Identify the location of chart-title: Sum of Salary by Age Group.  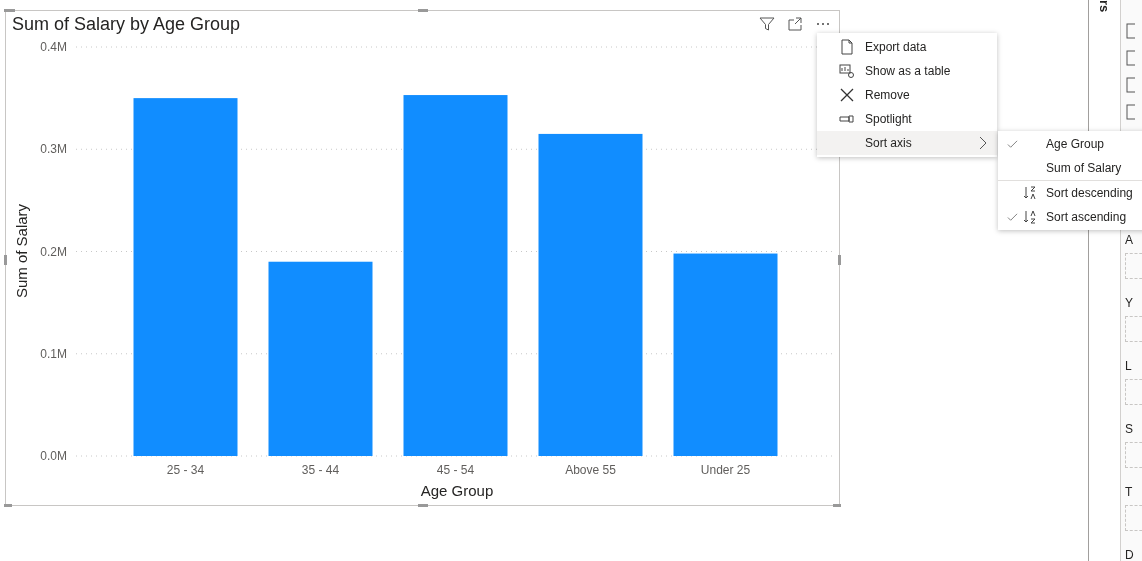
(126, 24).